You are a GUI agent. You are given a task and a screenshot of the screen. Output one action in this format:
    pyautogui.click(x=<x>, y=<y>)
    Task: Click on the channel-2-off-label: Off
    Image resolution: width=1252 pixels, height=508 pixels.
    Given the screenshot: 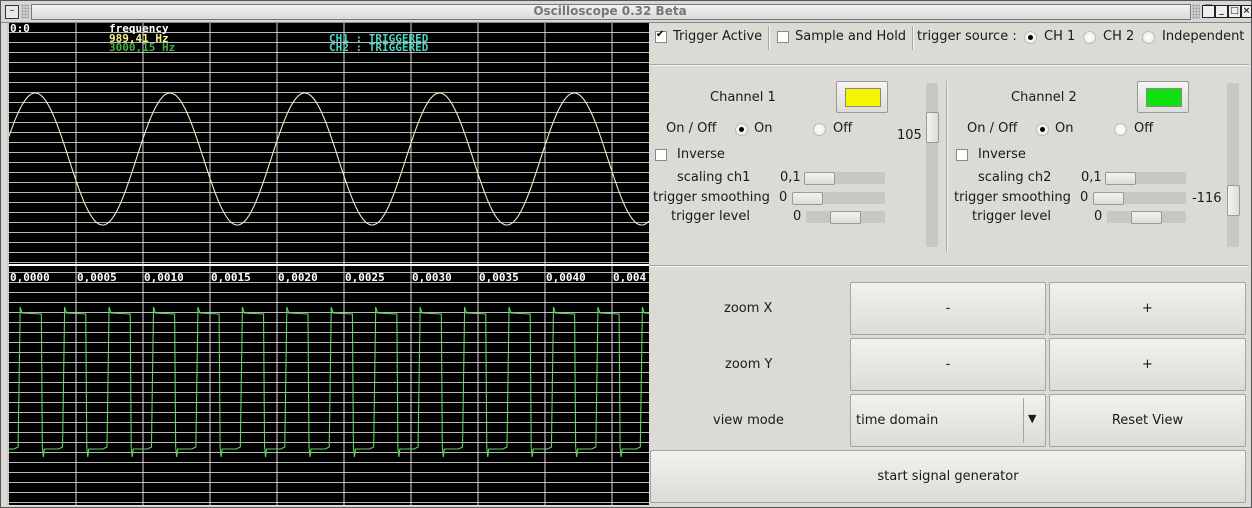 What is the action you would take?
    pyautogui.click(x=1143, y=128)
    